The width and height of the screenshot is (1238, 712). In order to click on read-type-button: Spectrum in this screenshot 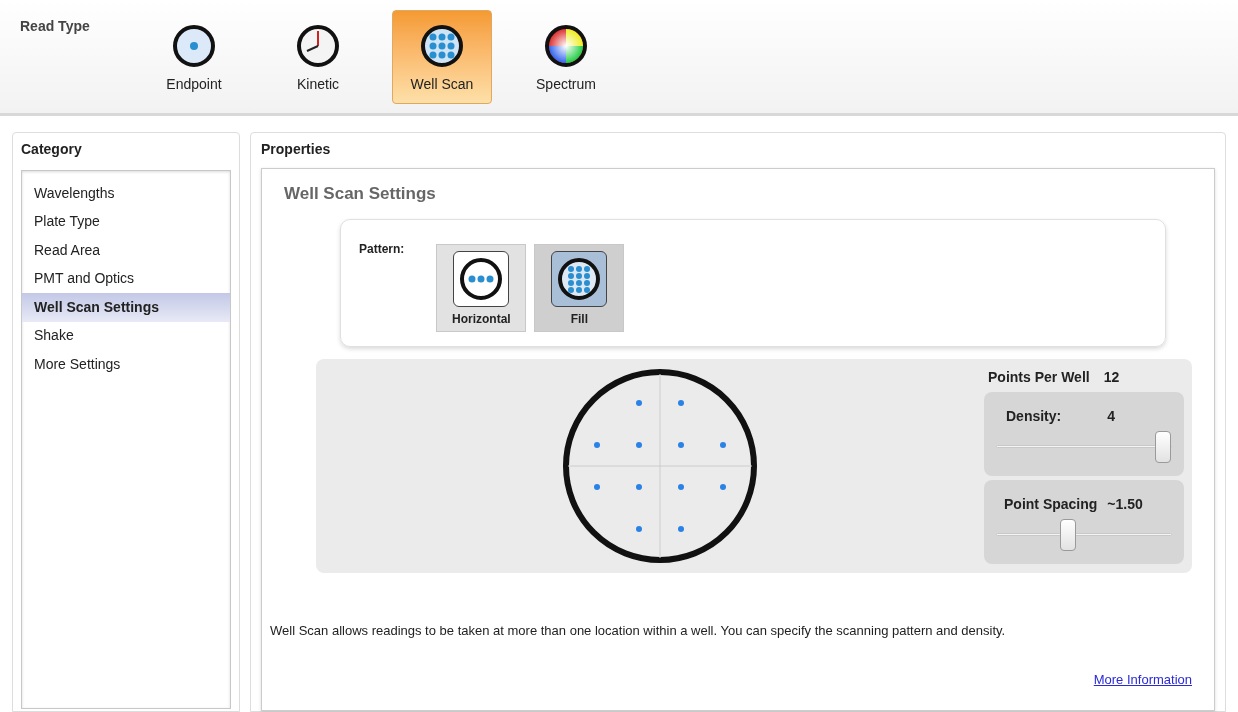, I will do `click(566, 57)`.